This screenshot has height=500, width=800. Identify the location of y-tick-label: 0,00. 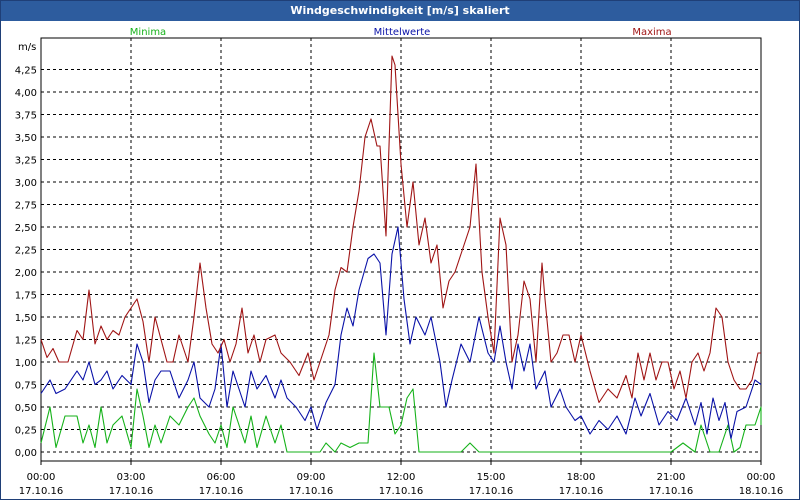
(26, 453).